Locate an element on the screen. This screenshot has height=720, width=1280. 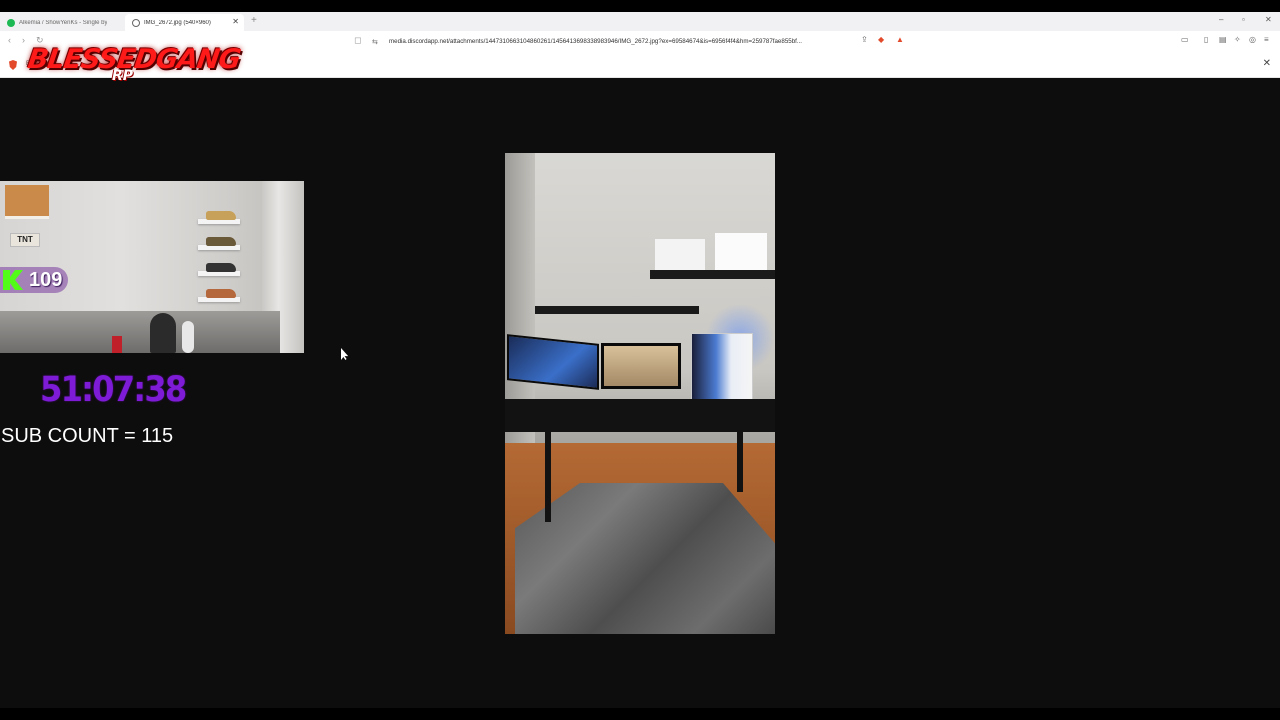
tab-spotify: Alkemia / ShowYenKs - Single by Co is located at coordinates (61, 22).